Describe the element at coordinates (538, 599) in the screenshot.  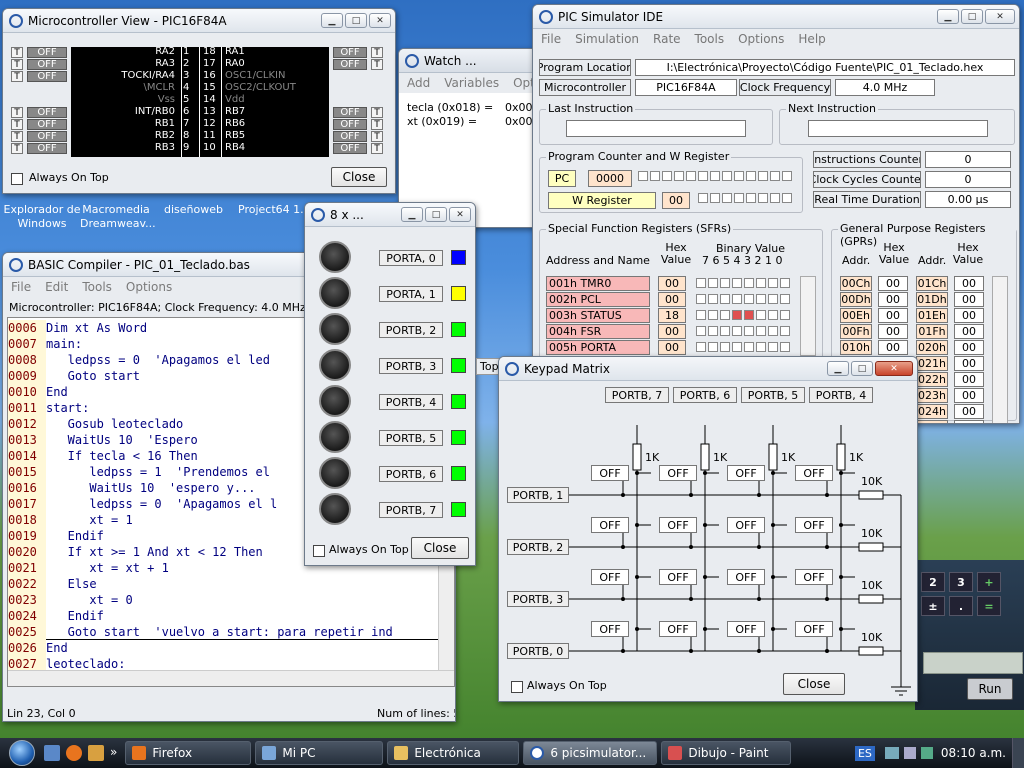
I see `row-port-label: PORTB, 3` at that location.